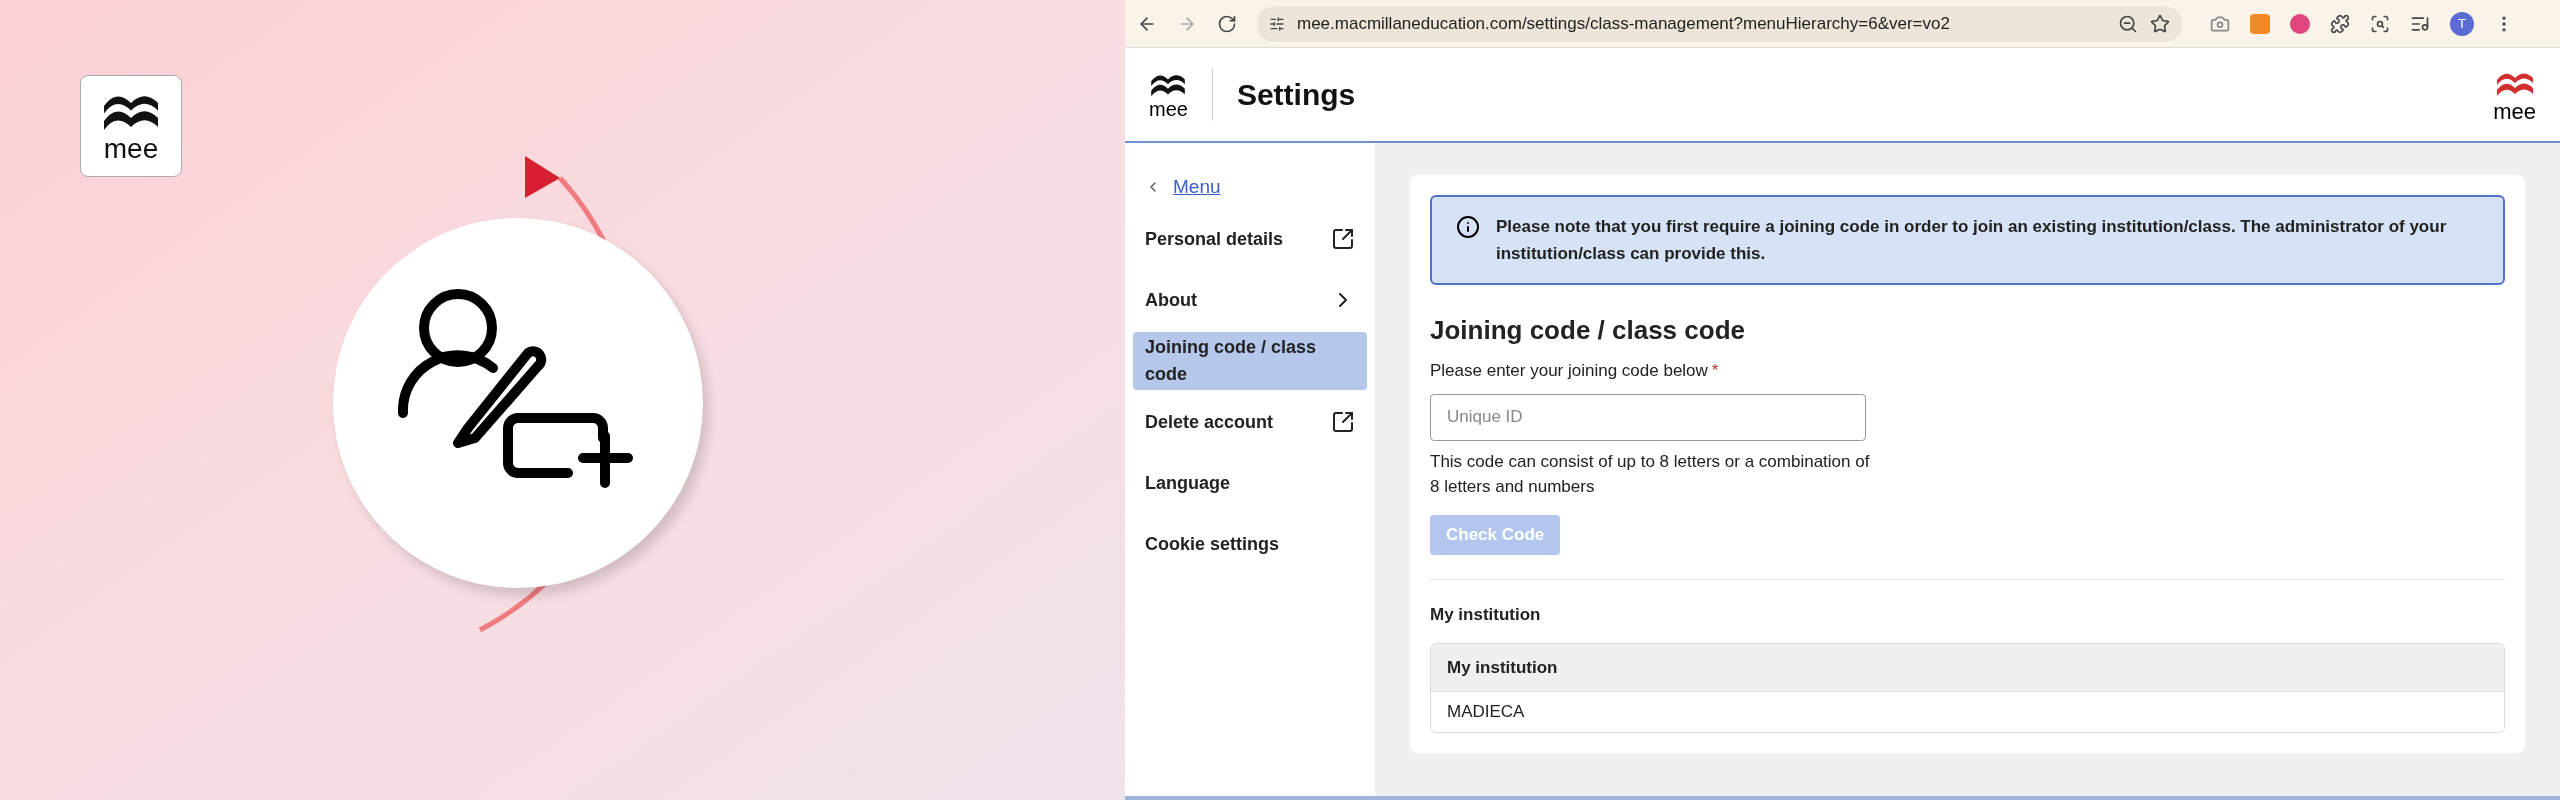 The image size is (2560, 800). Describe the element at coordinates (1486, 712) in the screenshot. I see `table-cell-text: MADIECA` at that location.